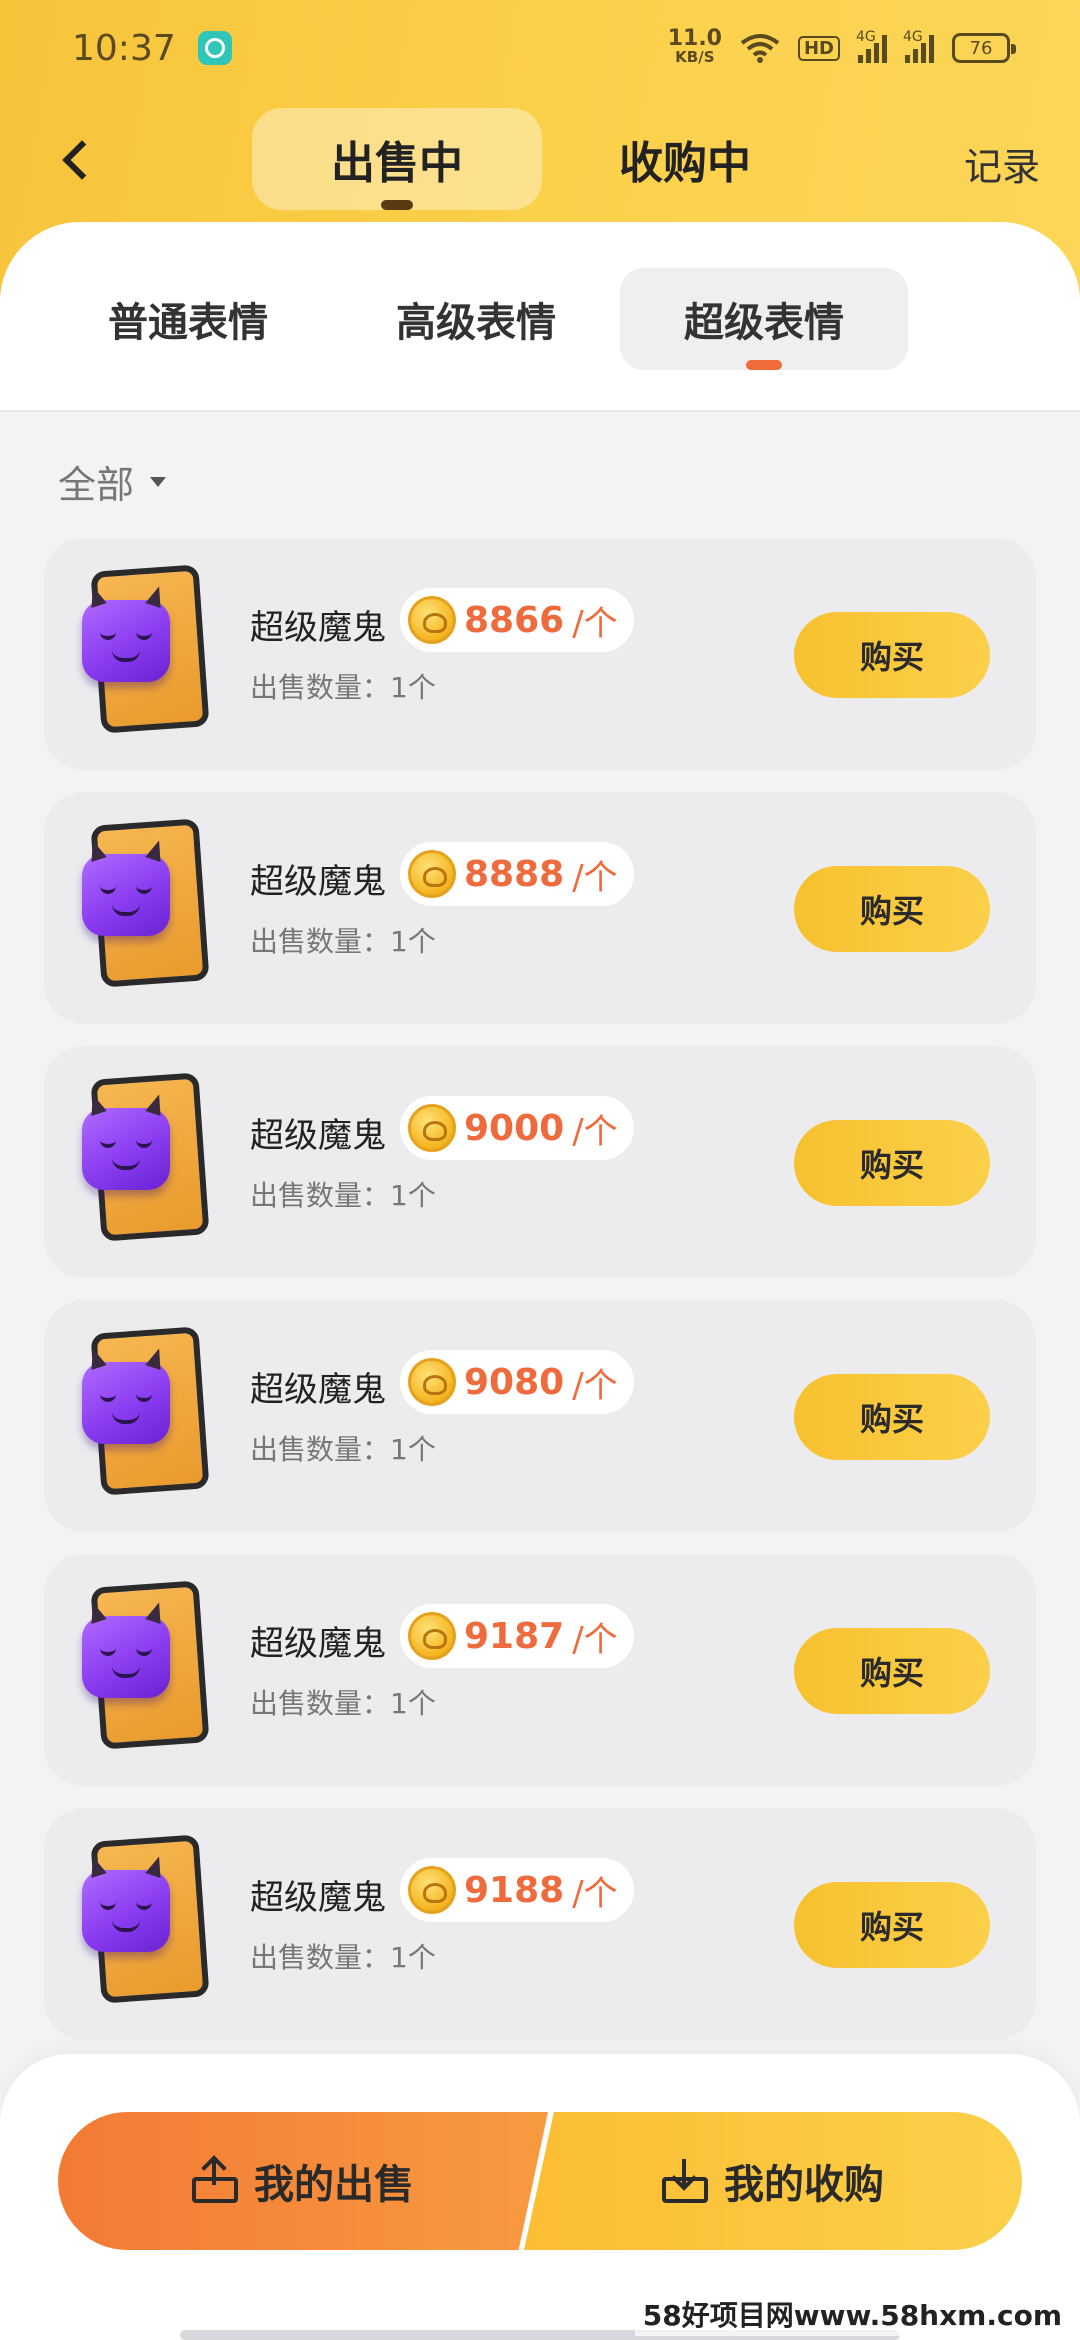  What do you see at coordinates (540, 1416) in the screenshot?
I see `list-item: 超级魔鬼 9080/个 出售数量：1个 购买` at bounding box center [540, 1416].